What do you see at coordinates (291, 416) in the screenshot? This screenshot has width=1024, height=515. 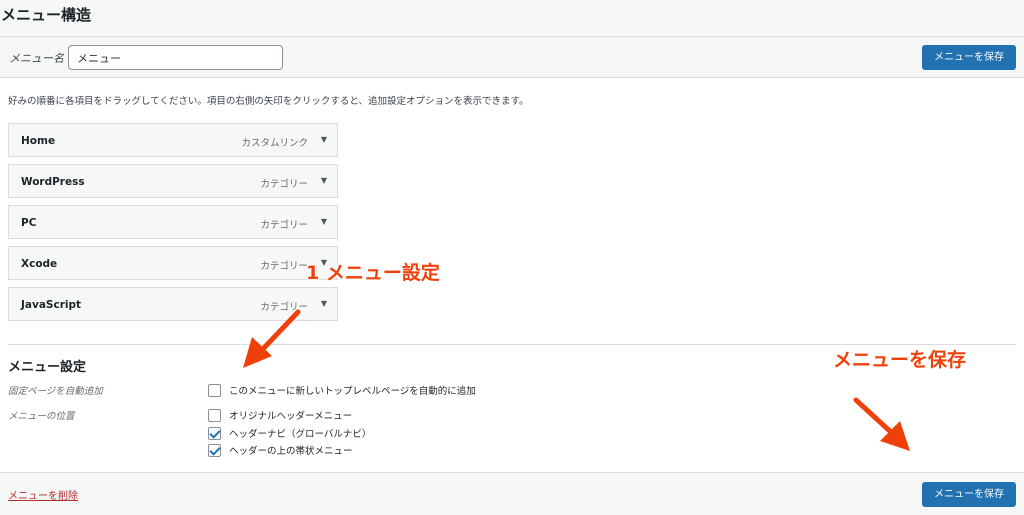 I see `location-option-label: オリジナルヘッダーメニュー` at bounding box center [291, 416].